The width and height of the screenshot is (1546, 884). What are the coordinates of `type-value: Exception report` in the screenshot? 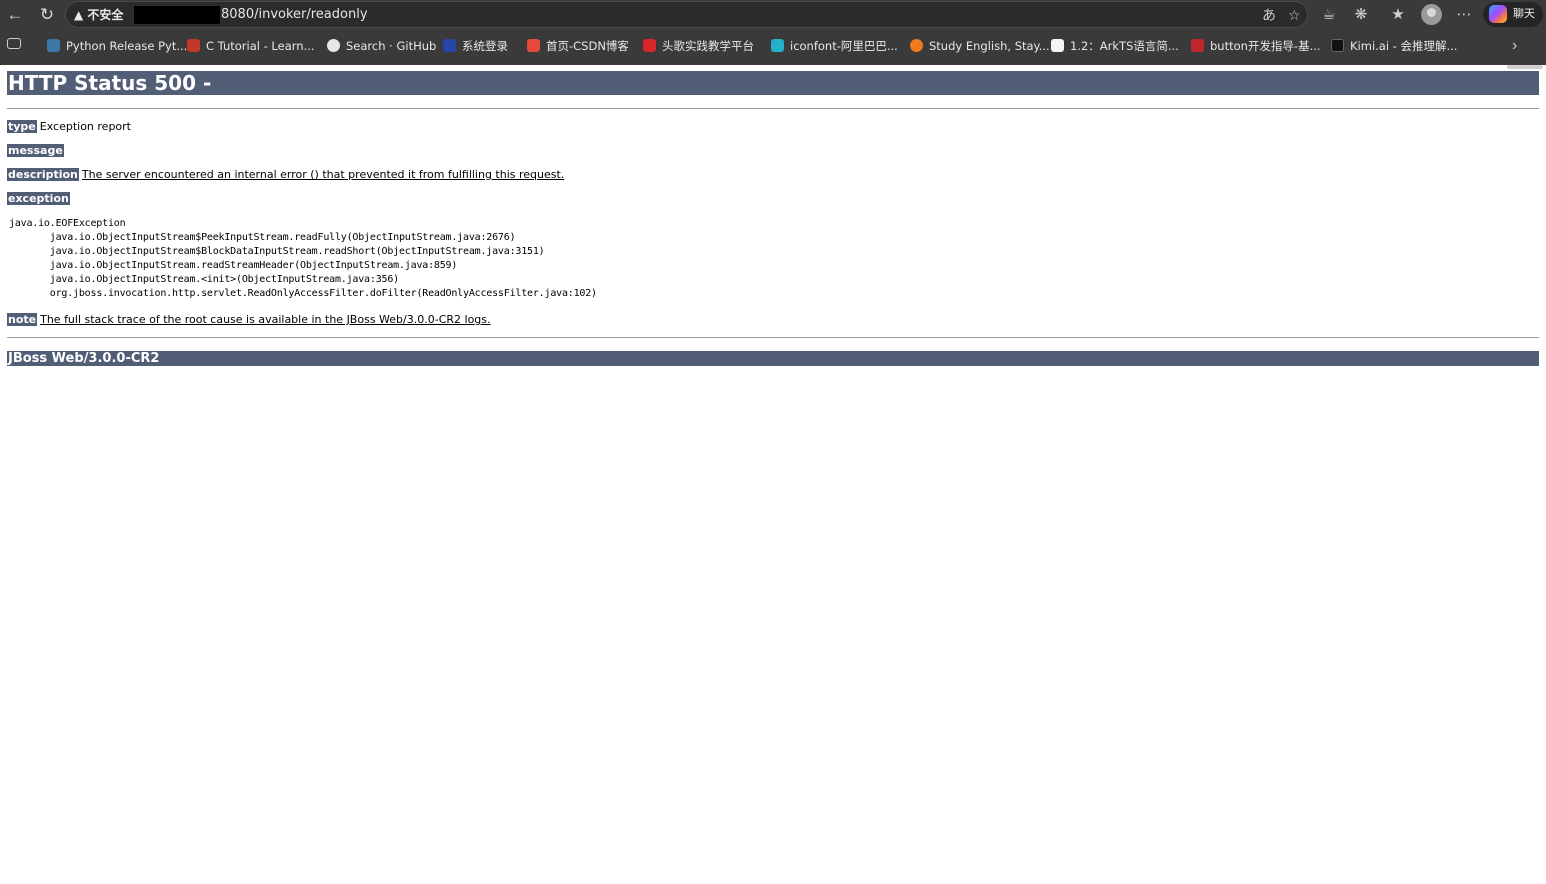 It's located at (85, 126).